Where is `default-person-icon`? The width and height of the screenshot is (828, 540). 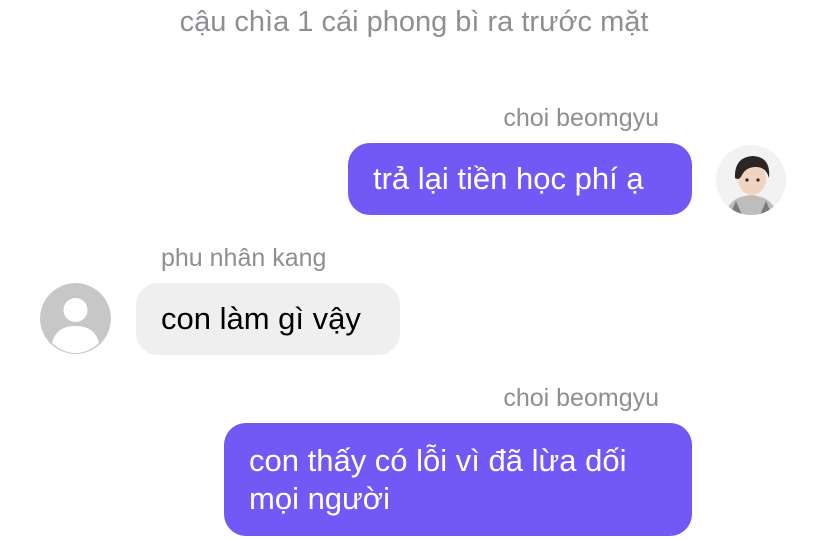 default-person-icon is located at coordinates (75, 318).